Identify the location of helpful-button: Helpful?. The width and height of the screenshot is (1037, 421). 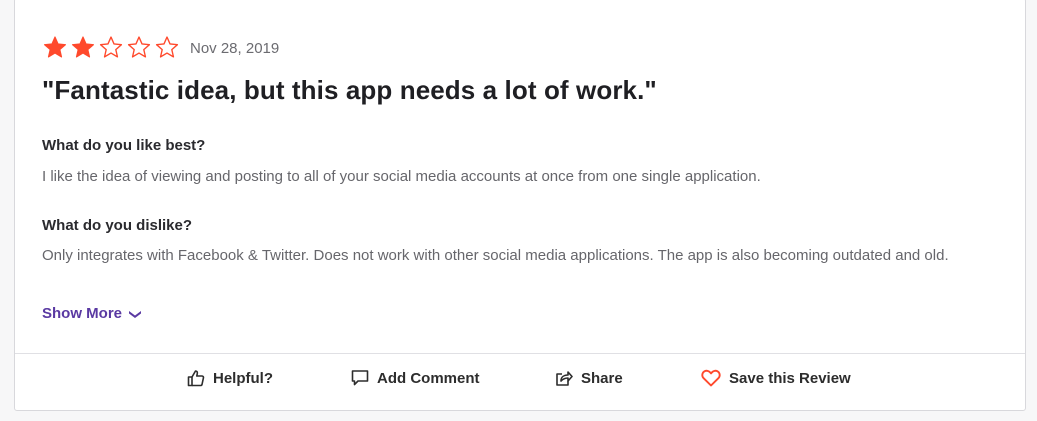
(230, 378).